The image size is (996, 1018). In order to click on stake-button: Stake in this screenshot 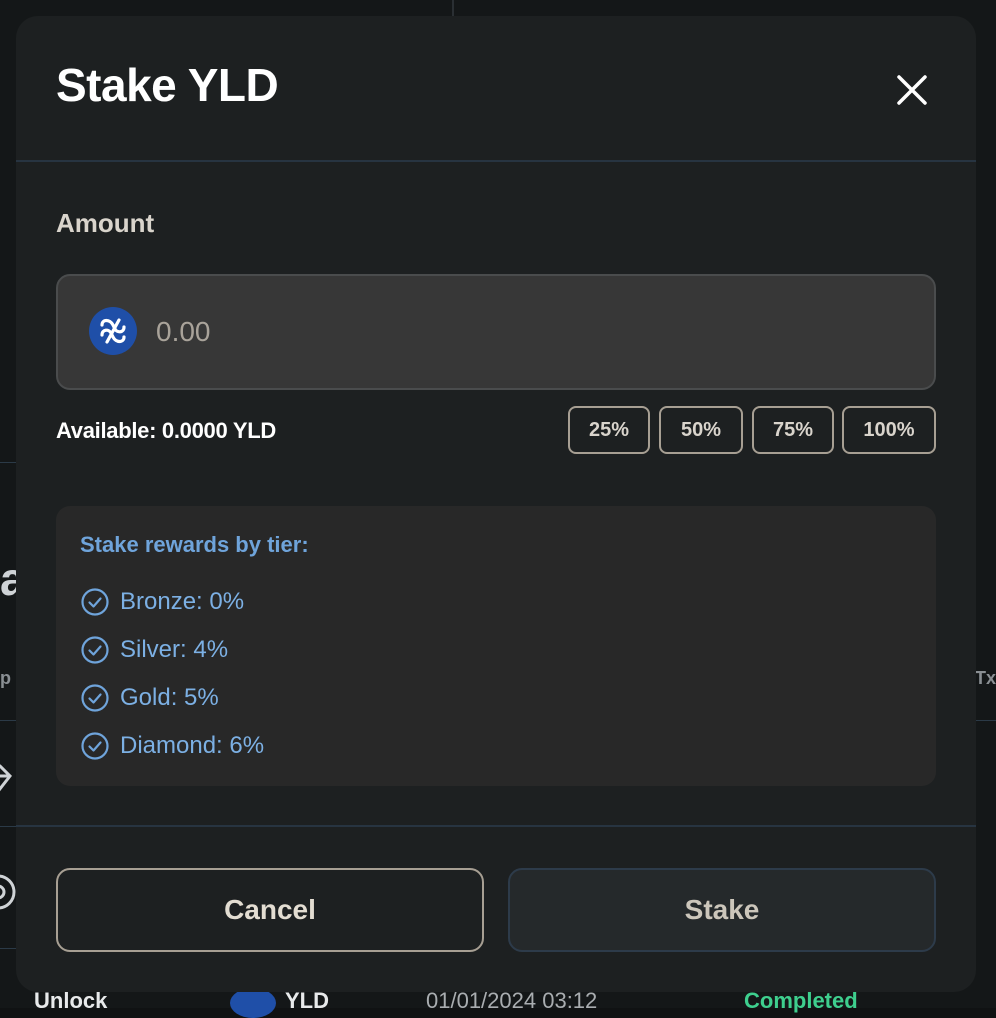, I will do `click(722, 910)`.